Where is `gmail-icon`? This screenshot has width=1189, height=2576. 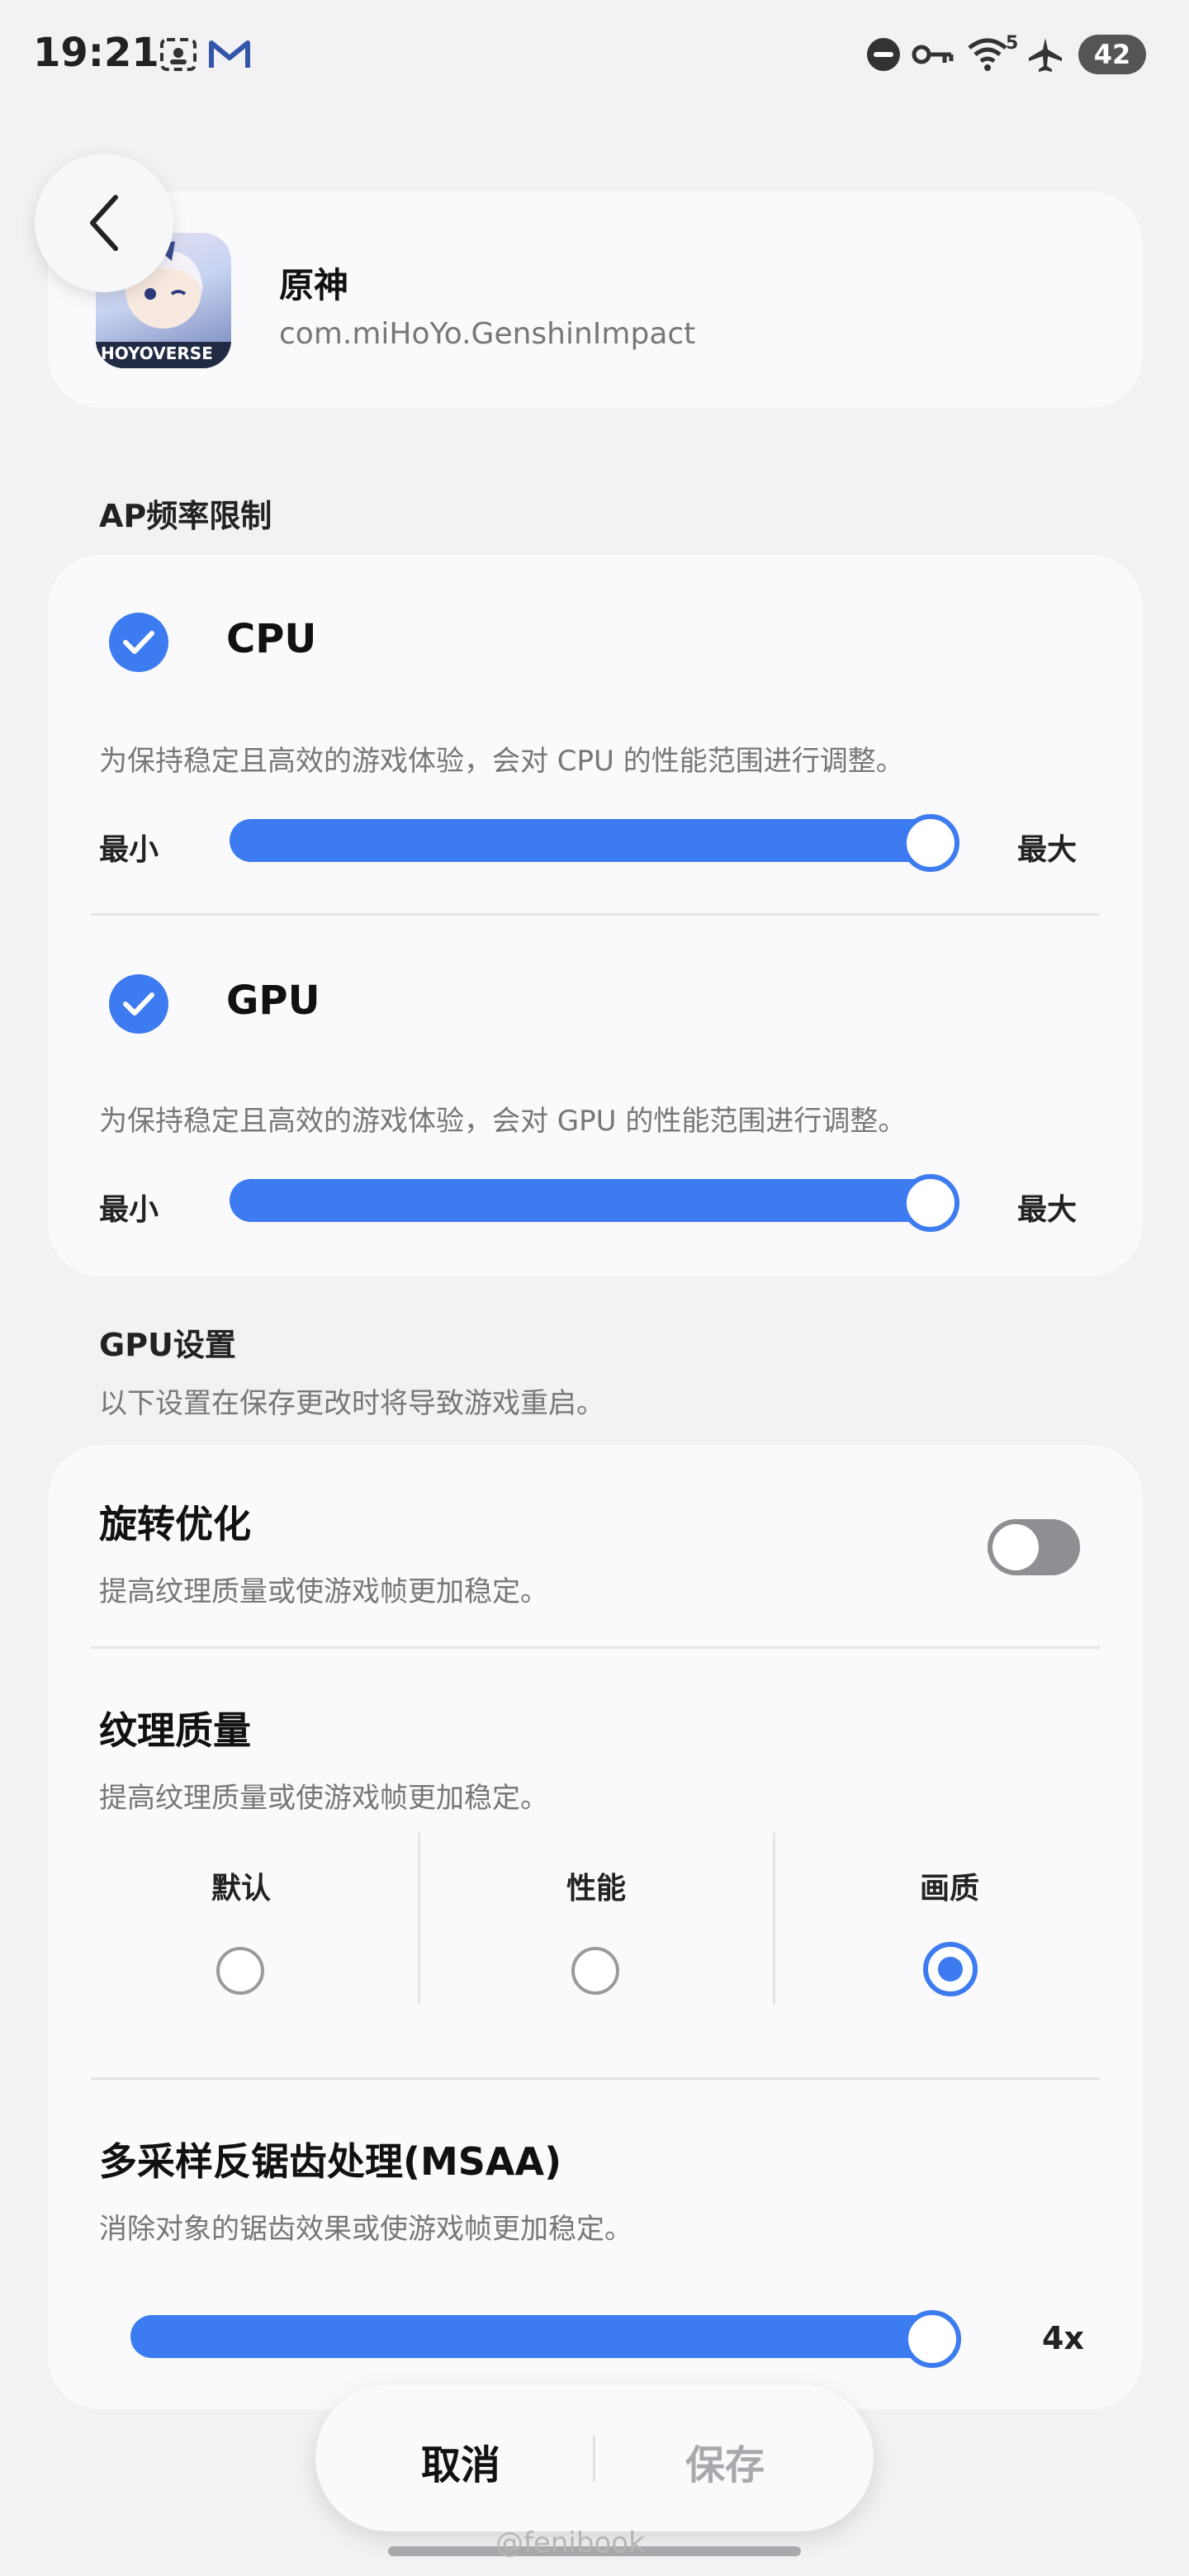 gmail-icon is located at coordinates (229, 54).